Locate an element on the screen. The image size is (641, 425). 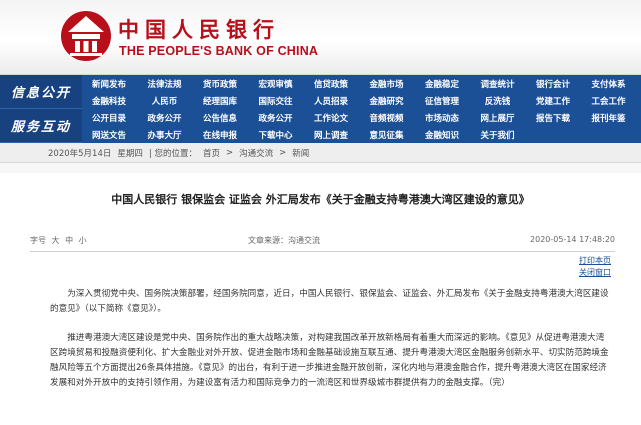
site-logo-cn: 中国人民银行 is located at coordinates (199, 29).